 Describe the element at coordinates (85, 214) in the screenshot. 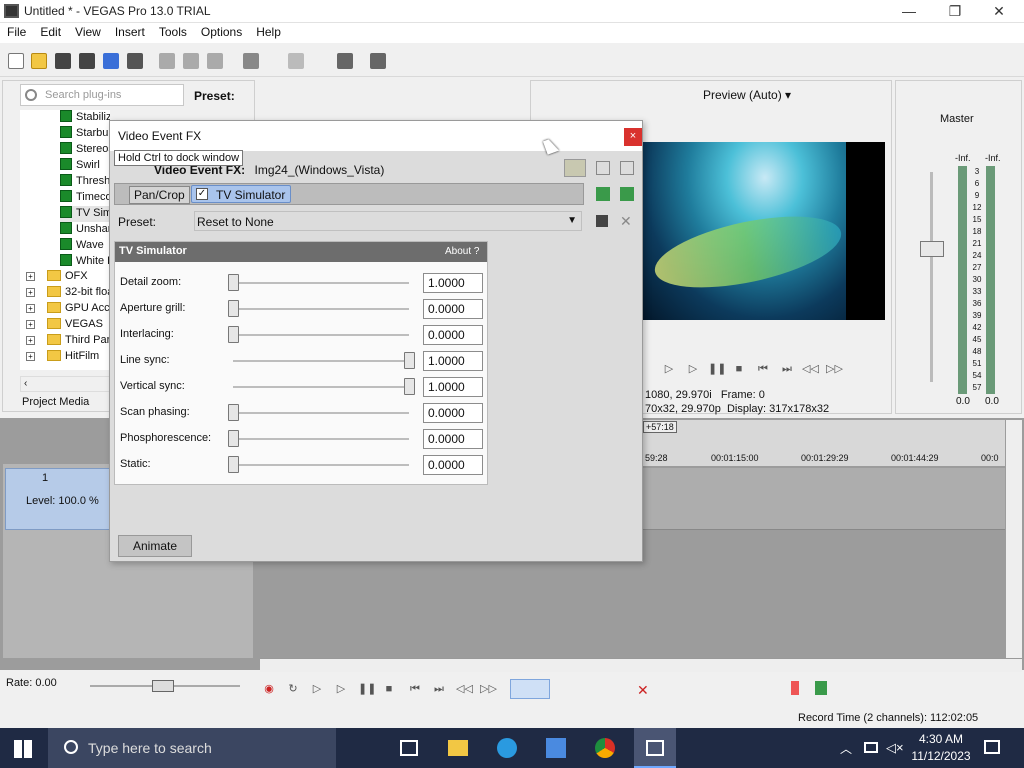

I see `tree-item-selected: TV Simulator` at that location.